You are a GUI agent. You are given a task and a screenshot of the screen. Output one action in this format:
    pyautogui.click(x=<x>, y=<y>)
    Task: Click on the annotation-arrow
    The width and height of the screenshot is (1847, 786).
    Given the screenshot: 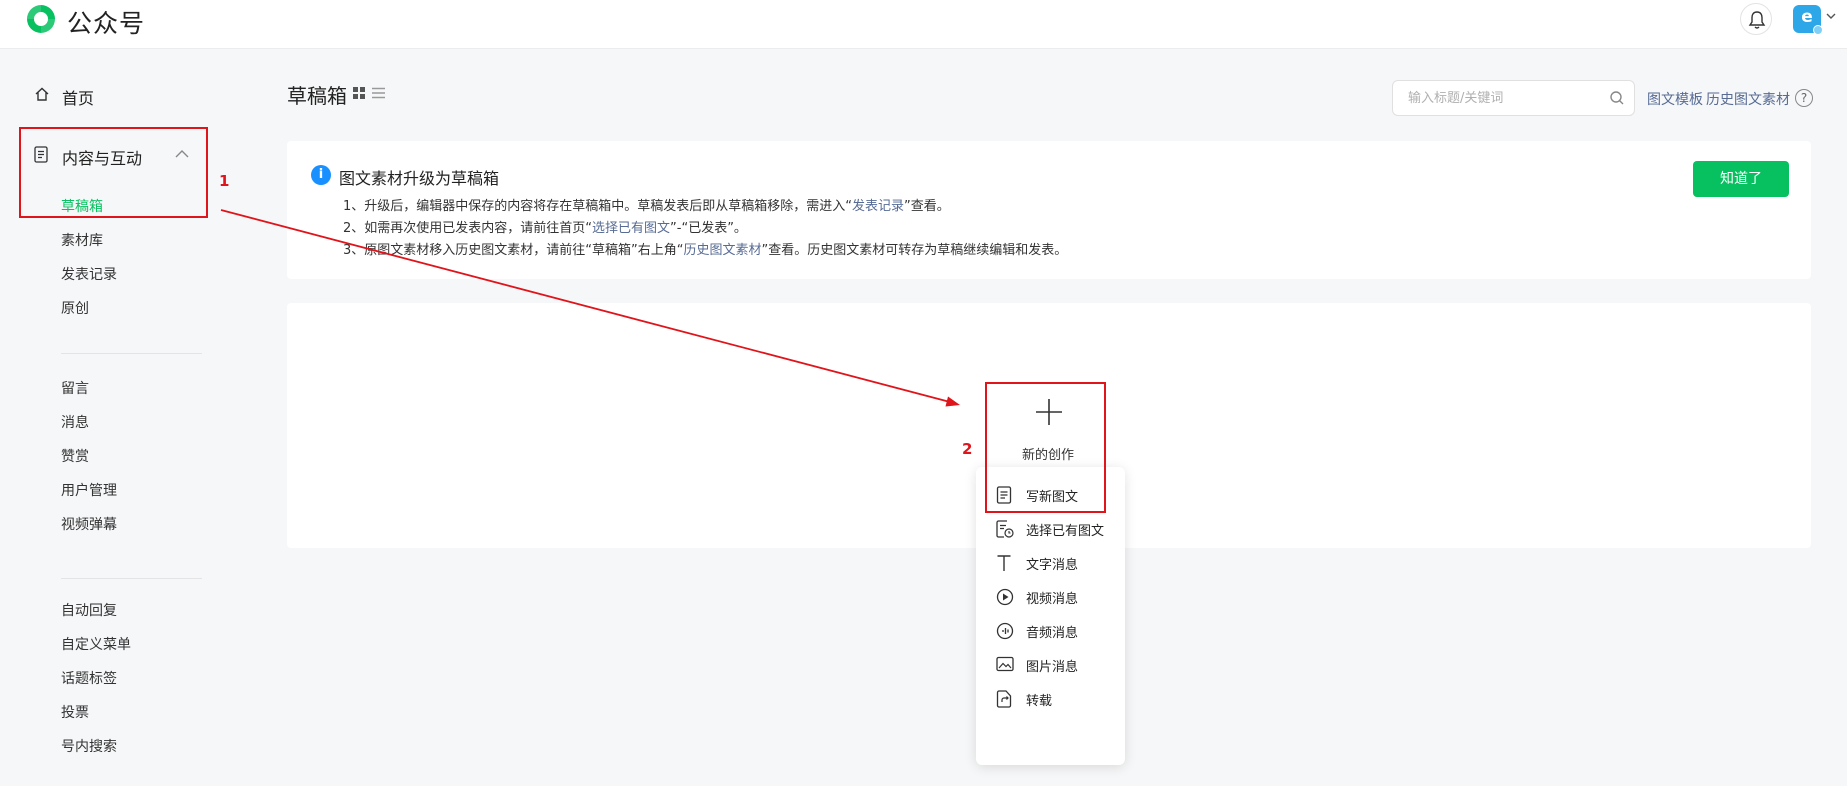 What is the action you would take?
    pyautogui.click(x=590, y=308)
    